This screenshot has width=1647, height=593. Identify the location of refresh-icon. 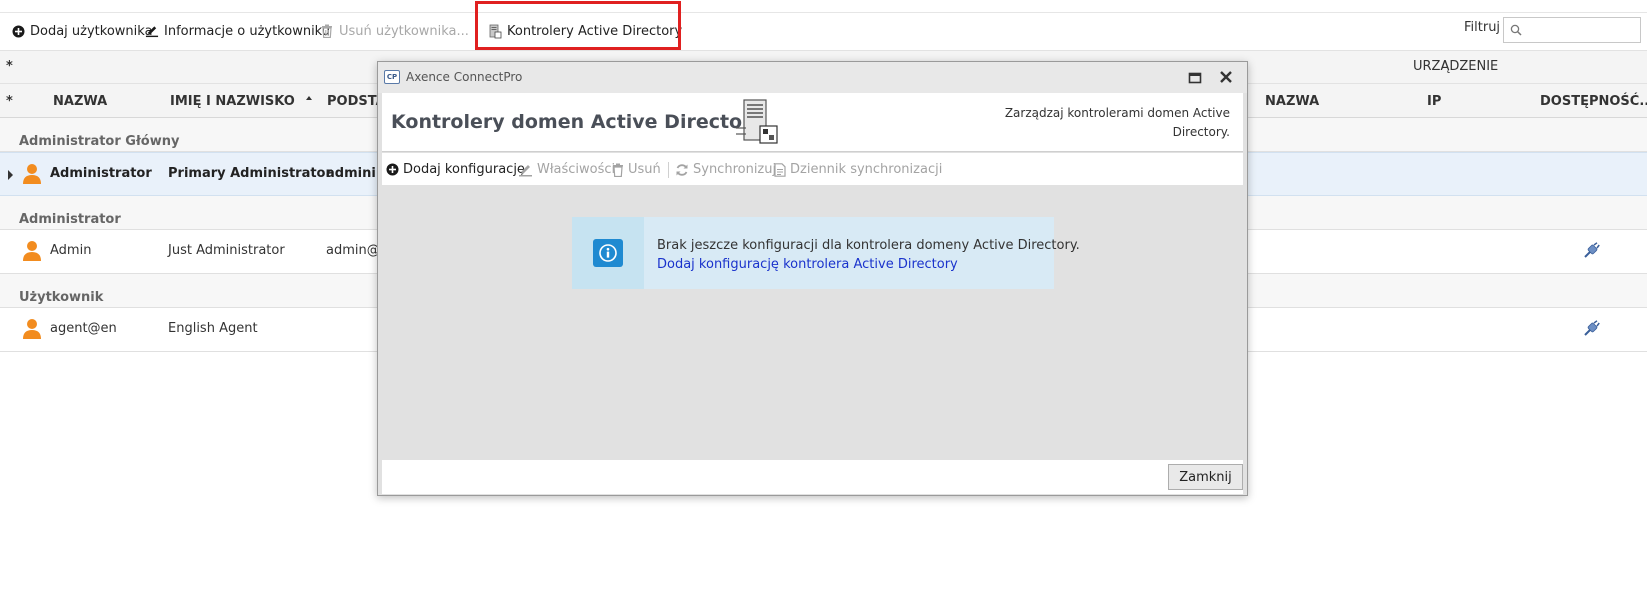
(682, 169).